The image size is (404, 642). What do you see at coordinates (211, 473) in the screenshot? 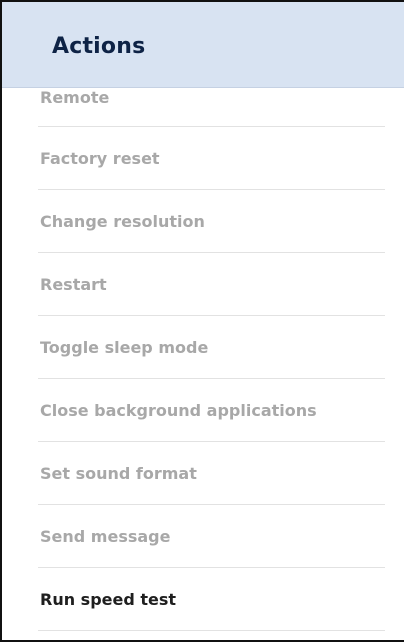
I see `action-item-set-sound-format: Set sound format` at bounding box center [211, 473].